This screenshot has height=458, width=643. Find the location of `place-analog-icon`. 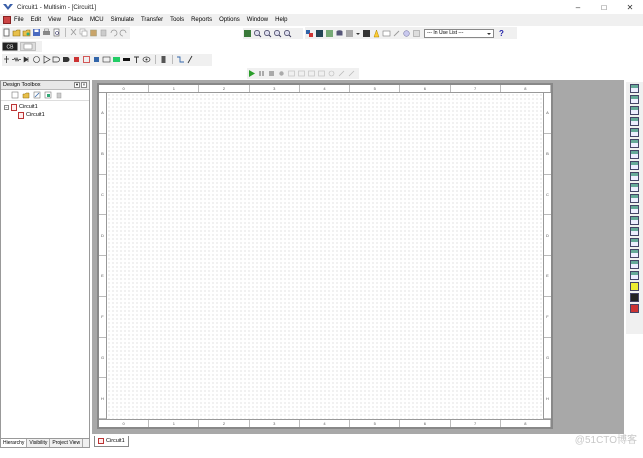

place-analog-icon is located at coordinates (46, 59).